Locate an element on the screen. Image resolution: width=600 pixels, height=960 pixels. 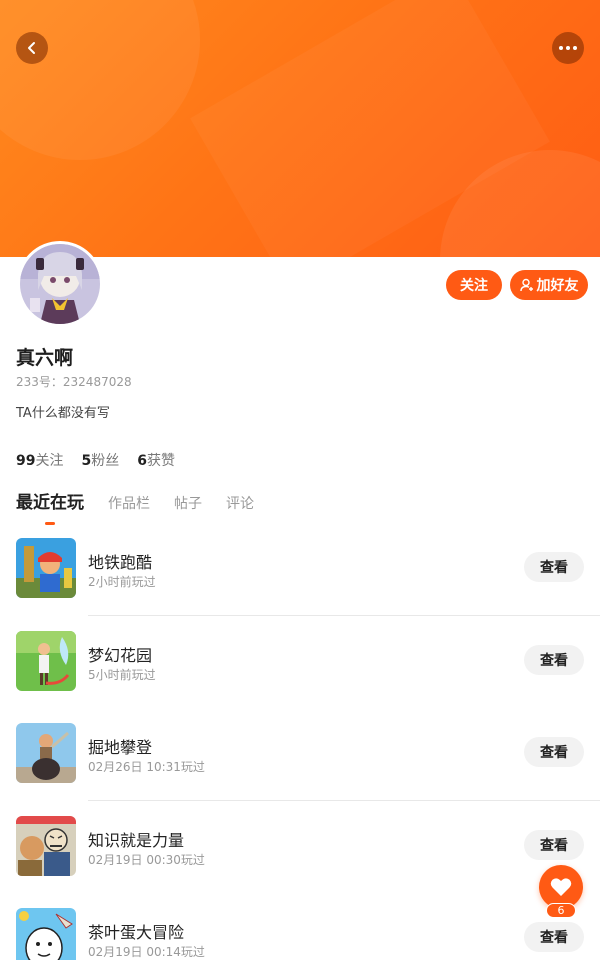
game-played-time: 02月19日 00:30玩过 is located at coordinates (146, 859).